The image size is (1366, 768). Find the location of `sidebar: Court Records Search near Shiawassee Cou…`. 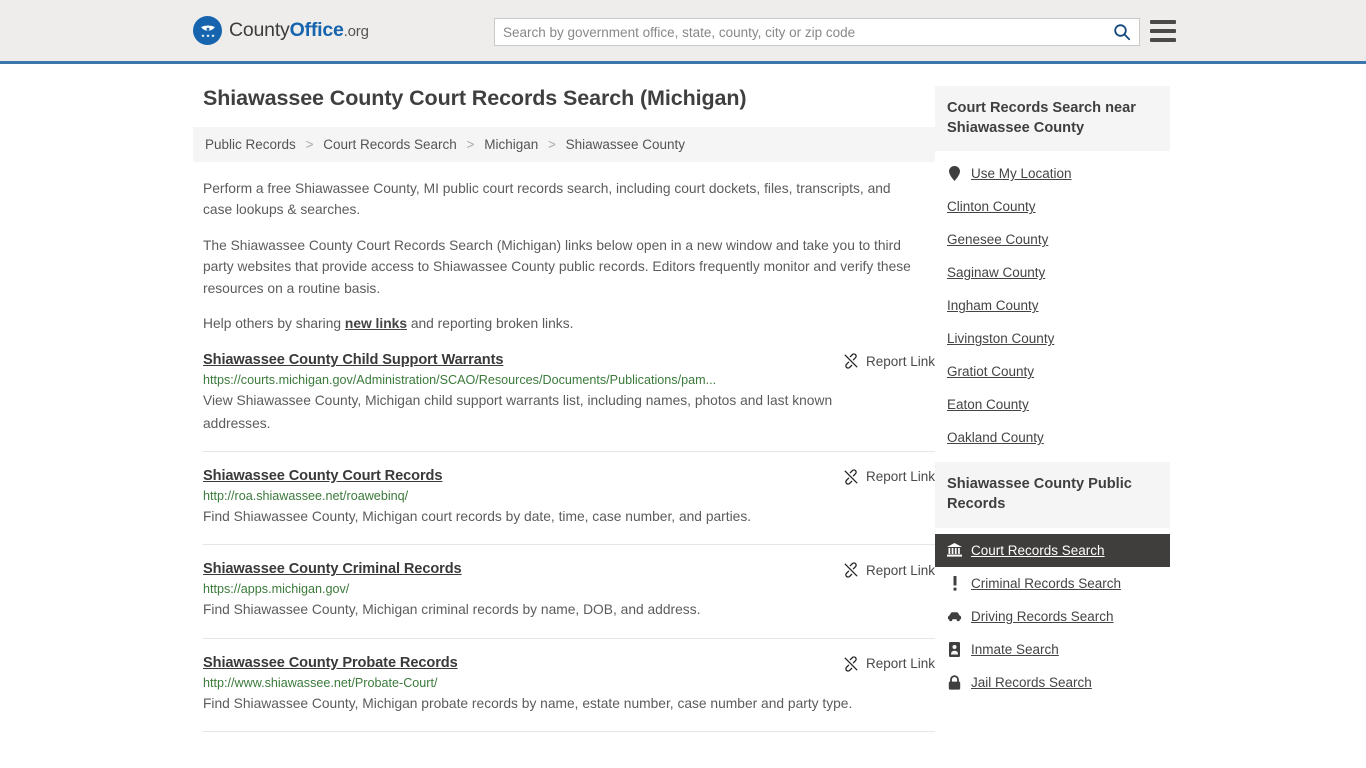

sidebar: Court Records Search near Shiawassee Cou… is located at coordinates (1052, 417).